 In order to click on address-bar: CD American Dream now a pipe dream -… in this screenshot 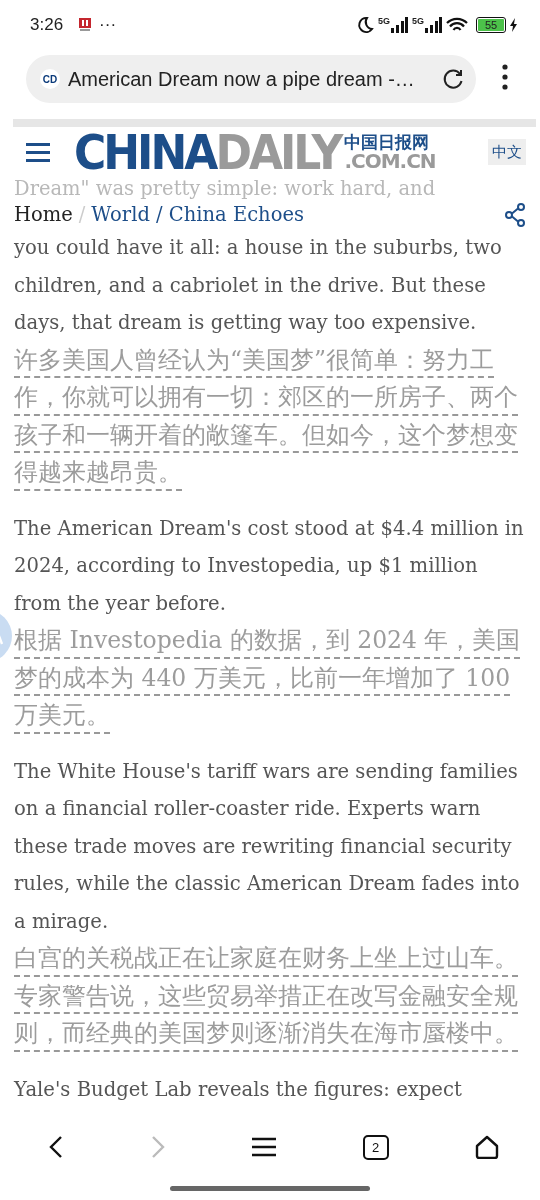, I will do `click(251, 79)`.